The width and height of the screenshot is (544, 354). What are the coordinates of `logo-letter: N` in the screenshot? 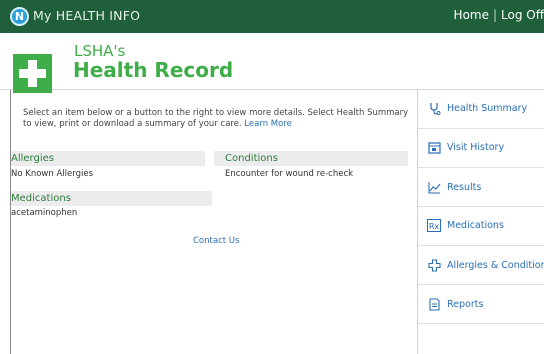 It's located at (19, 16).